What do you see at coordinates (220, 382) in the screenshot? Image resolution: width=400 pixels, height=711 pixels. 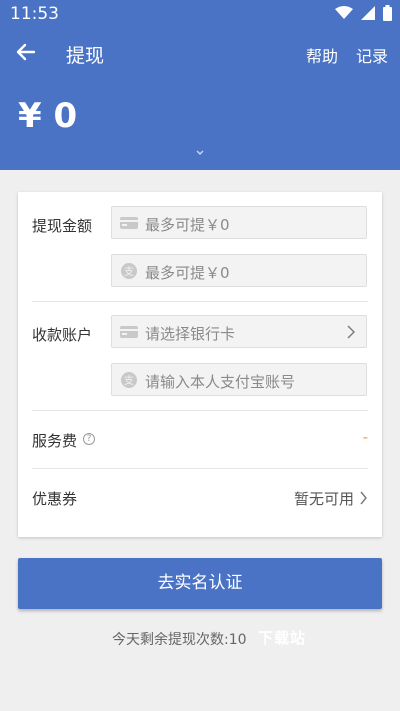 I see `alipay-account-placeholder: 请输入本人支付宝账号` at bounding box center [220, 382].